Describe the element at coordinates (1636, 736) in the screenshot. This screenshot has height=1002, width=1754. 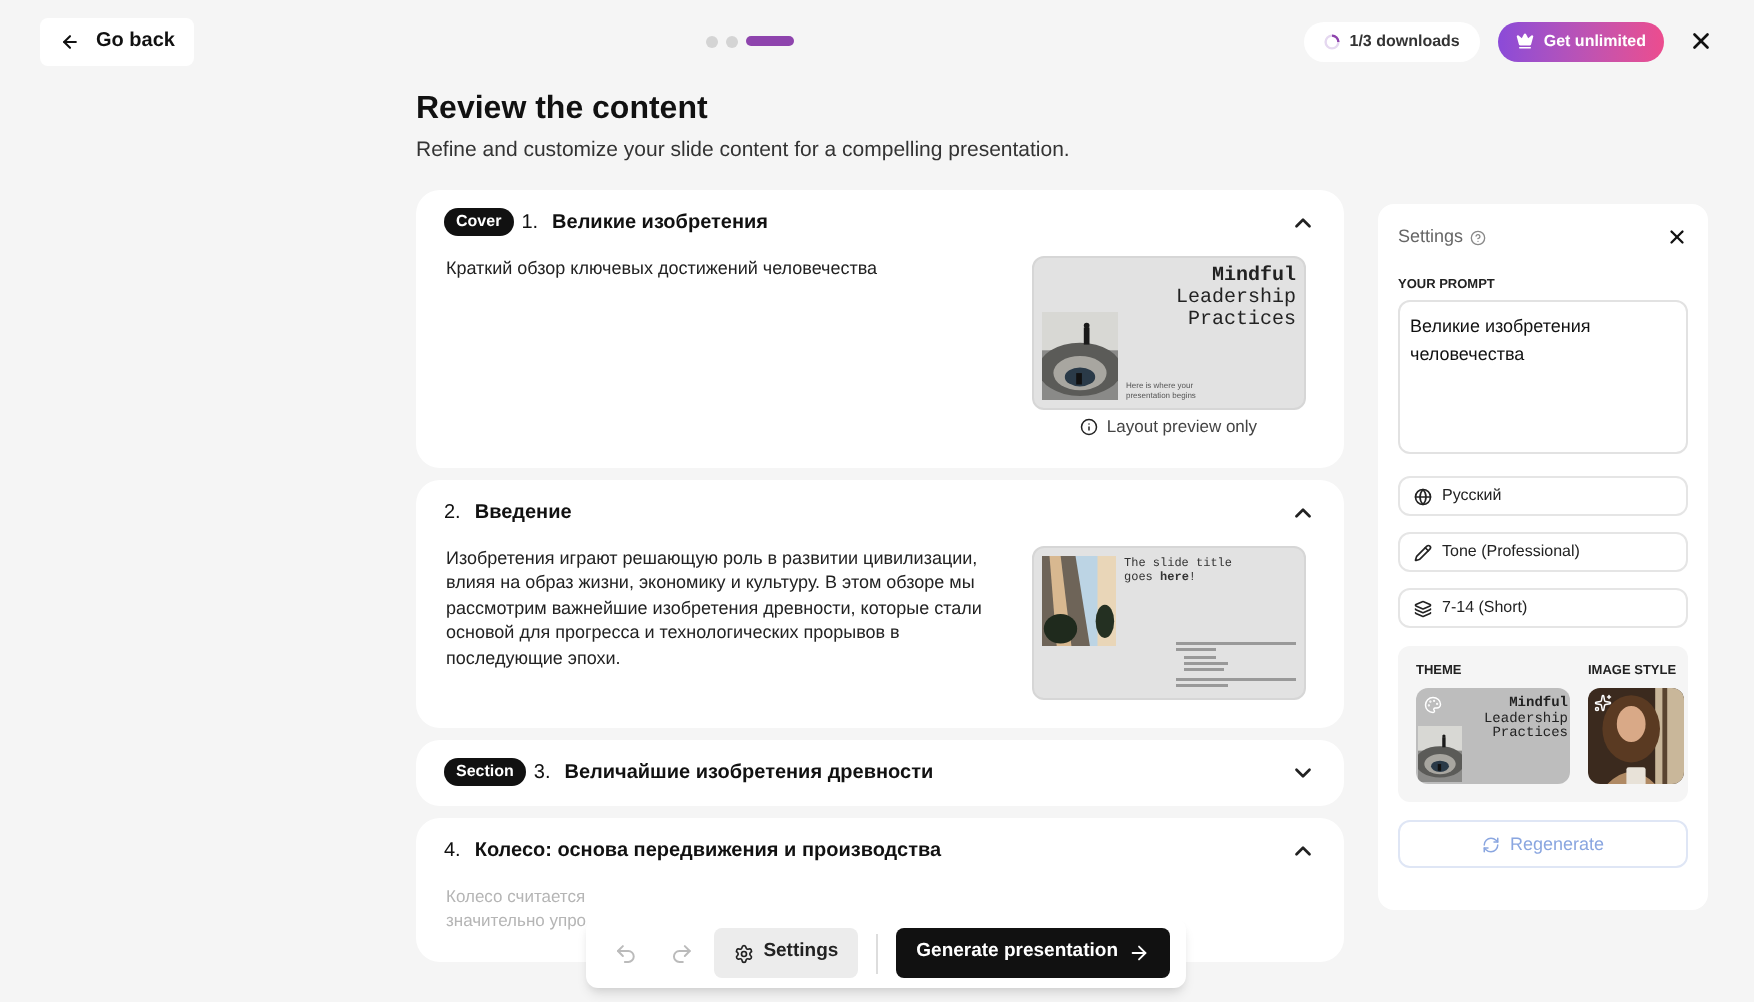
I see `image-style-thumbnail` at that location.